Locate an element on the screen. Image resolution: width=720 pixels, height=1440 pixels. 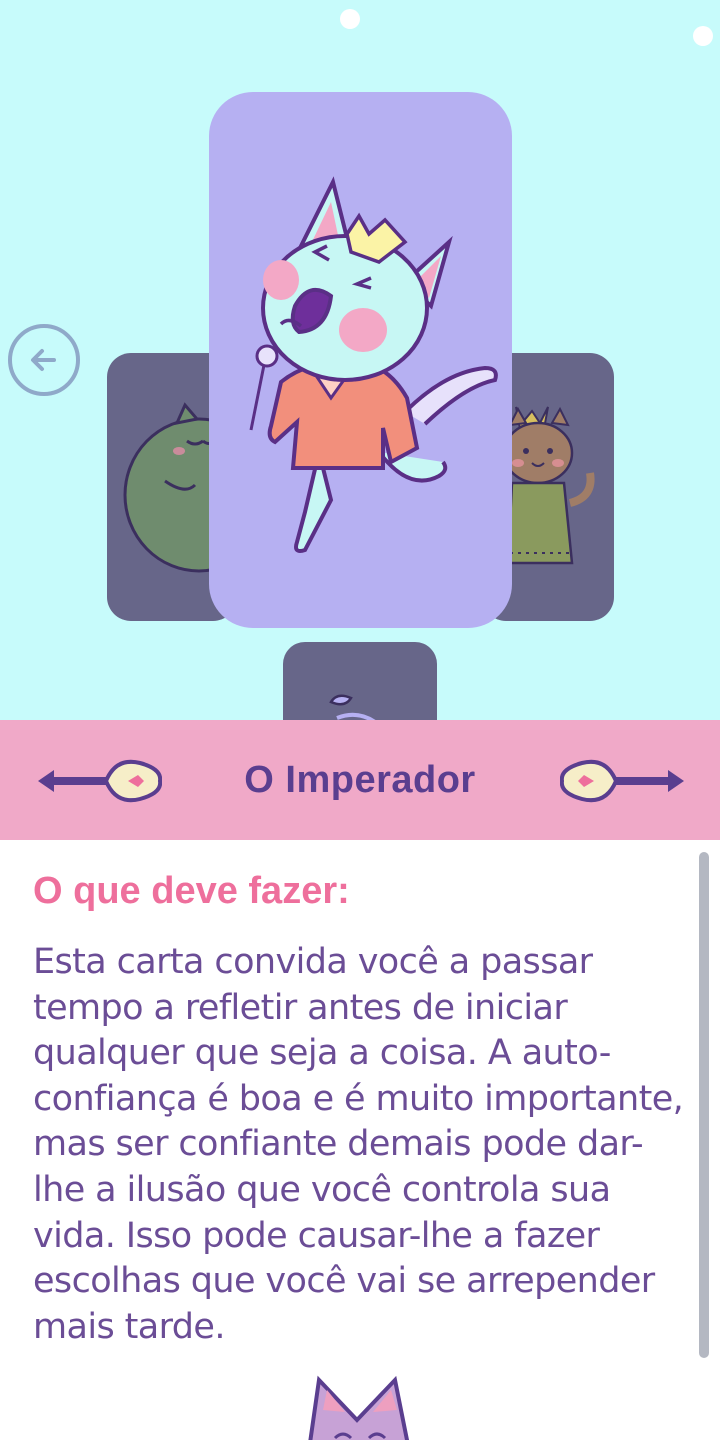
cat-ears-decoration is located at coordinates (359, 1407).